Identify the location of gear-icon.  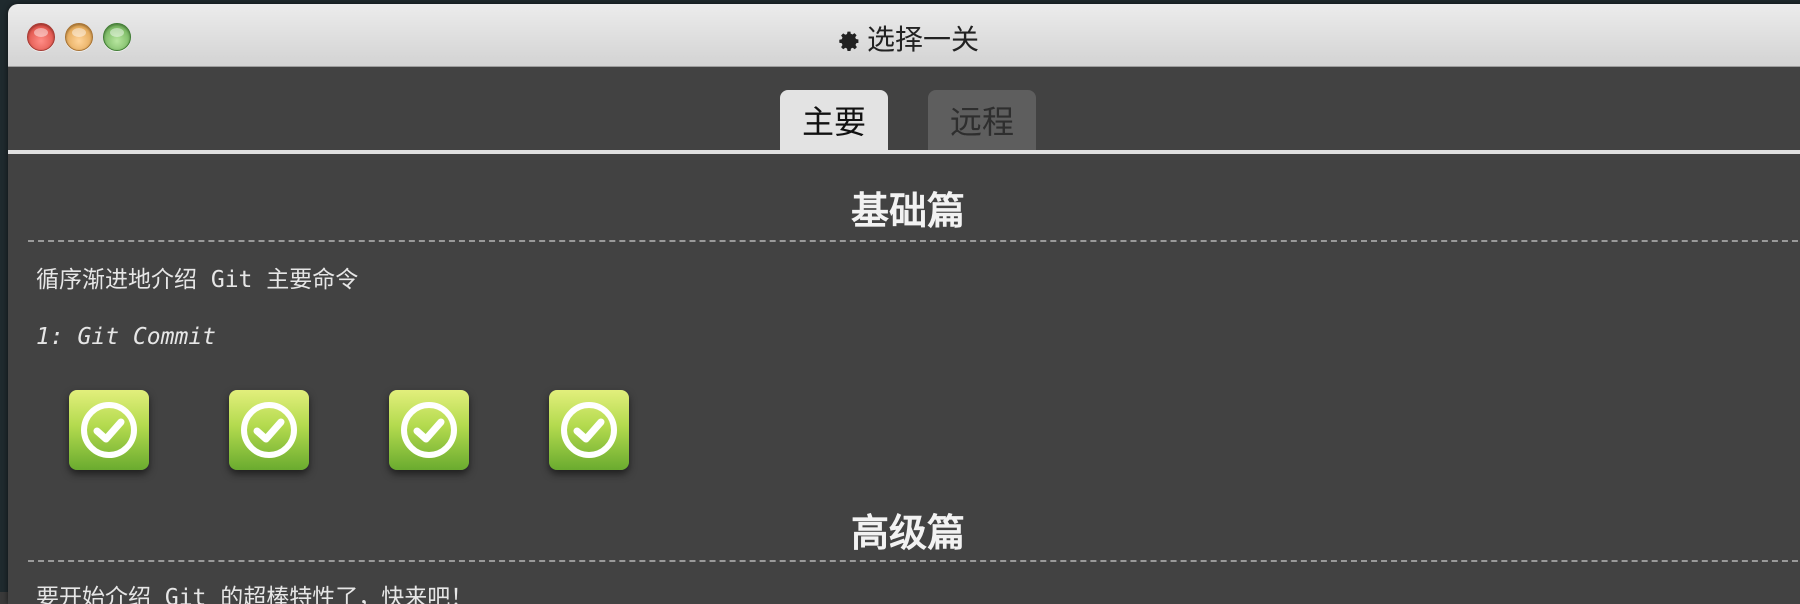
(849, 43).